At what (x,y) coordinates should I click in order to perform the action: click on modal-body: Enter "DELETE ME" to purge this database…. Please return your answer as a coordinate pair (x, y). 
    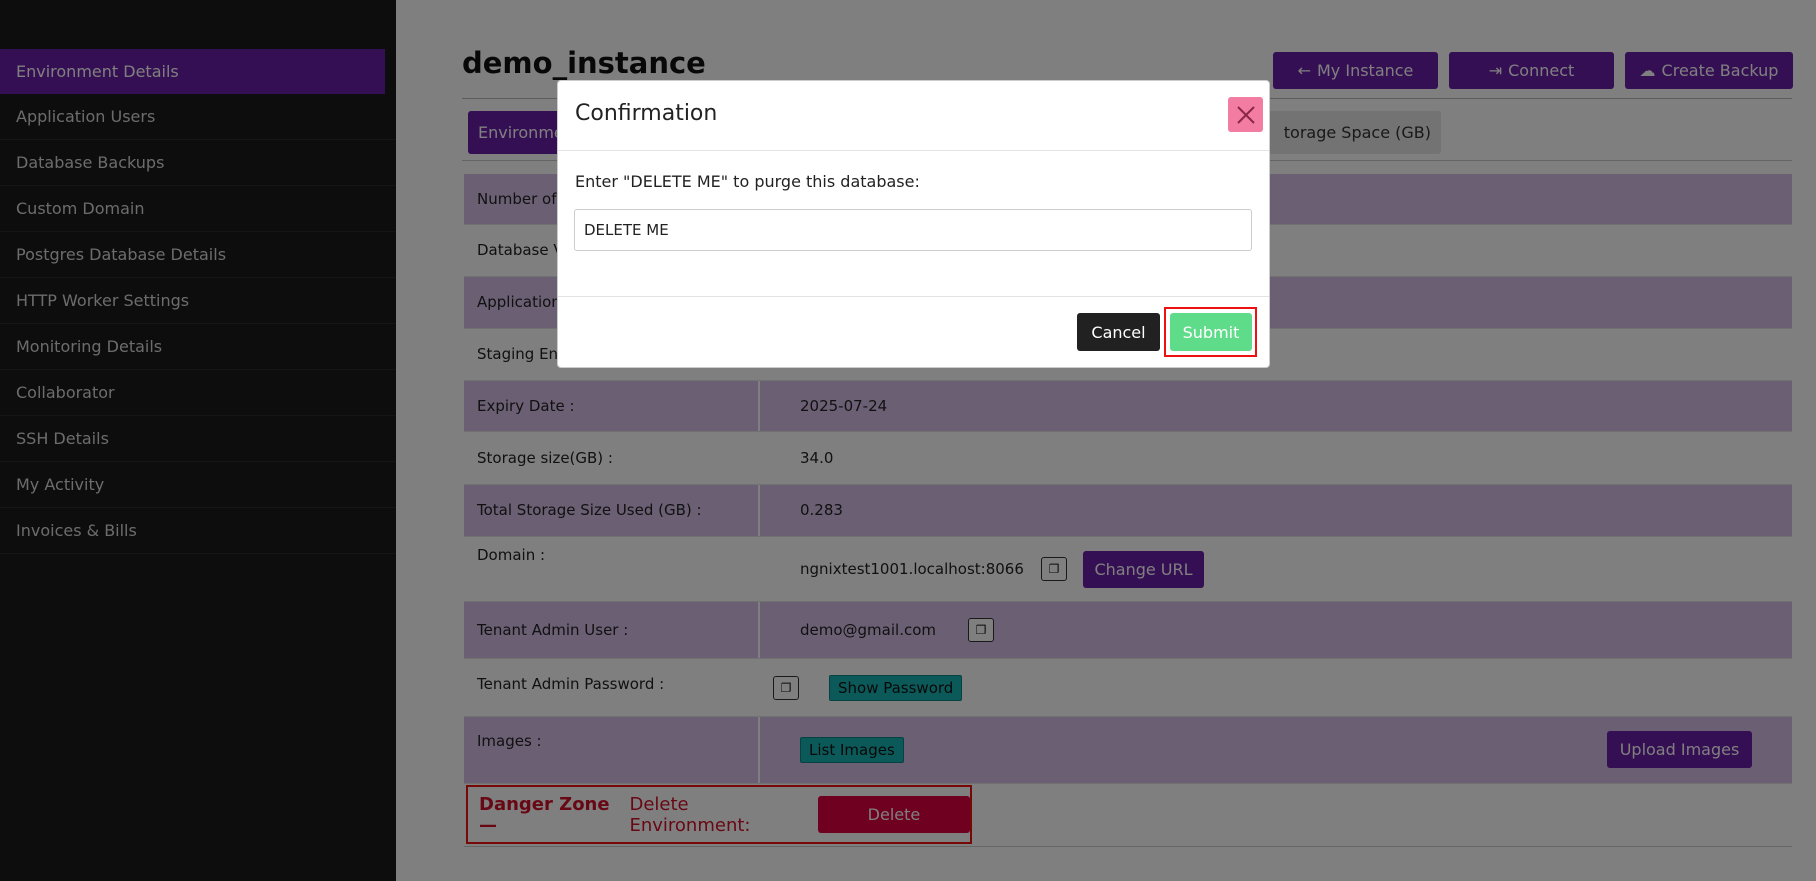
    Looking at the image, I should click on (913, 224).